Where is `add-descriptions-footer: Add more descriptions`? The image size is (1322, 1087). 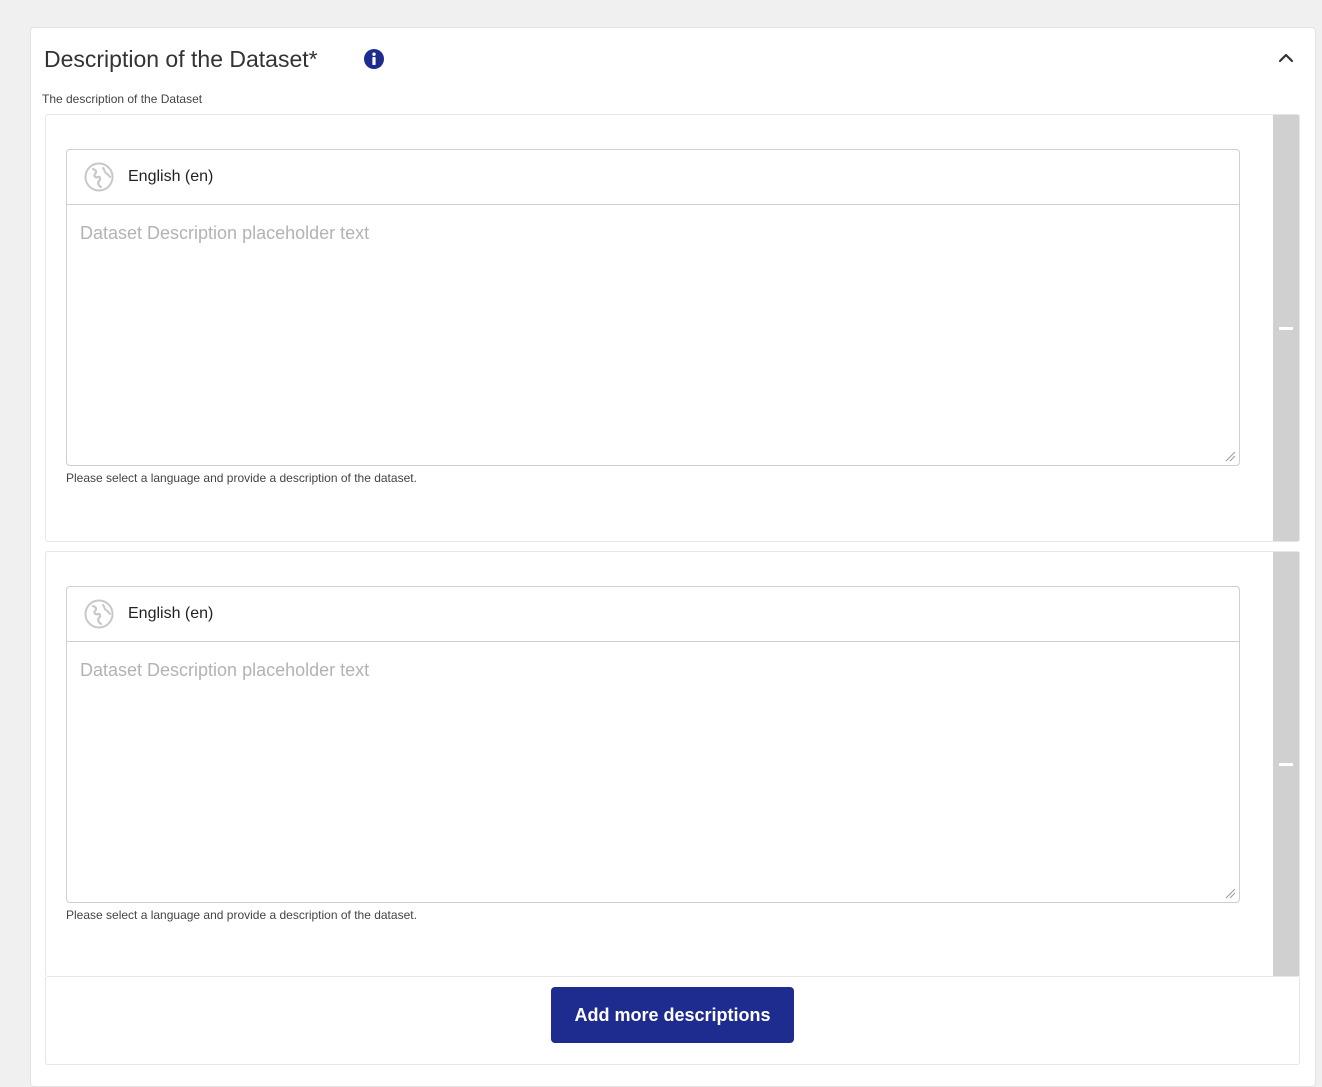
add-descriptions-footer: Add more descriptions is located at coordinates (672, 1021).